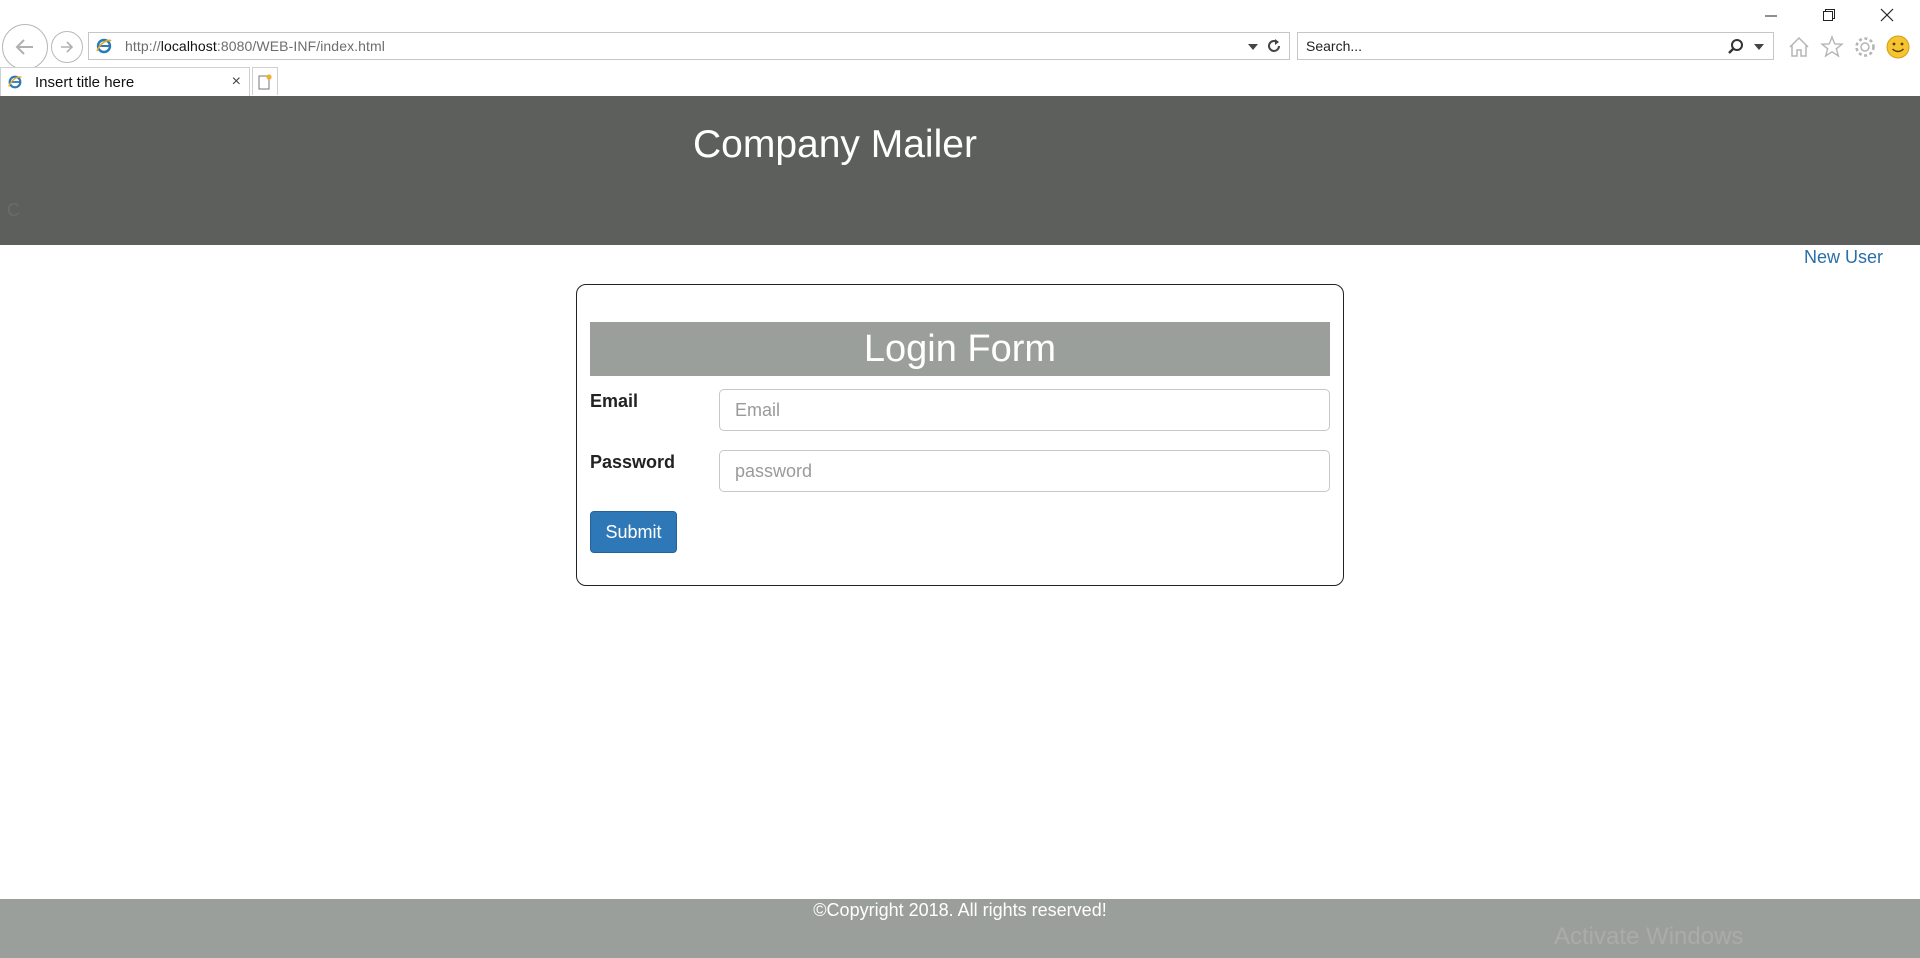  Describe the element at coordinates (633, 462) in the screenshot. I see `password-label: Password` at that location.